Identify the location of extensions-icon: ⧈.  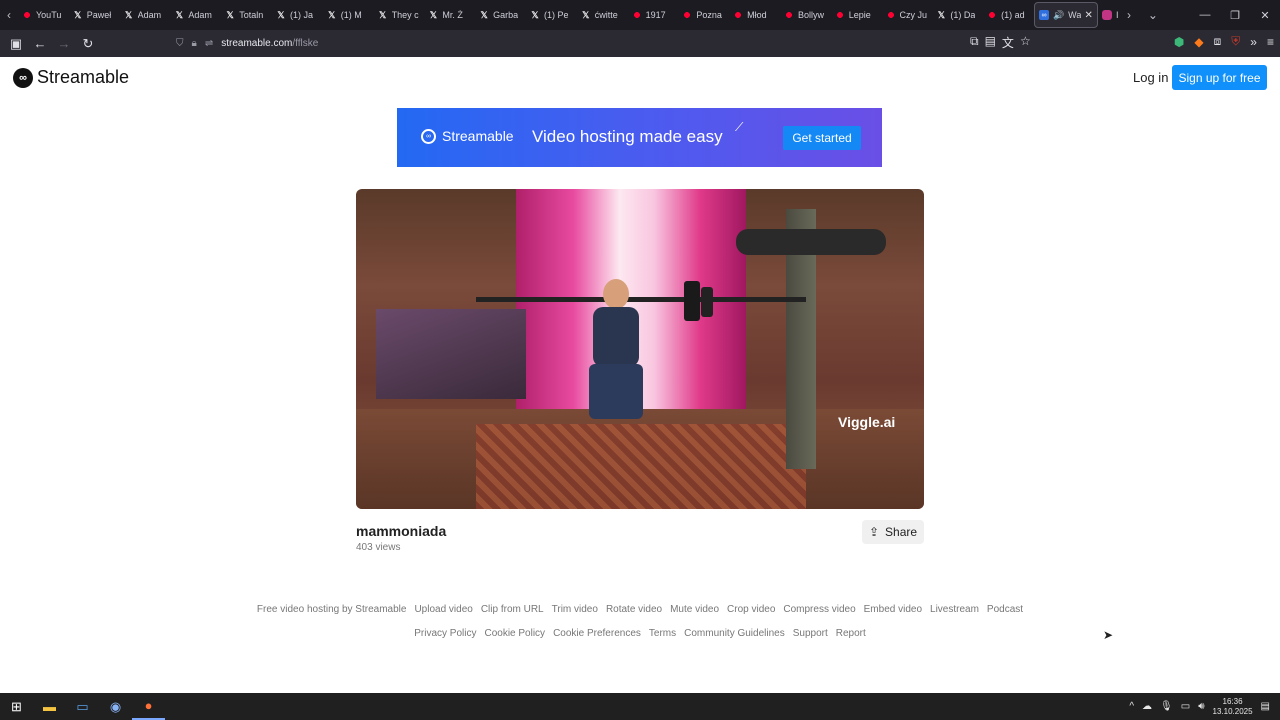
(1218, 41).